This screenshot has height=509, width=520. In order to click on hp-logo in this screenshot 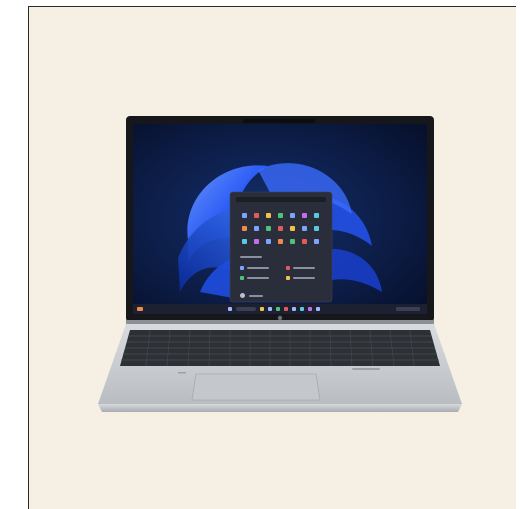, I will do `click(280, 318)`.